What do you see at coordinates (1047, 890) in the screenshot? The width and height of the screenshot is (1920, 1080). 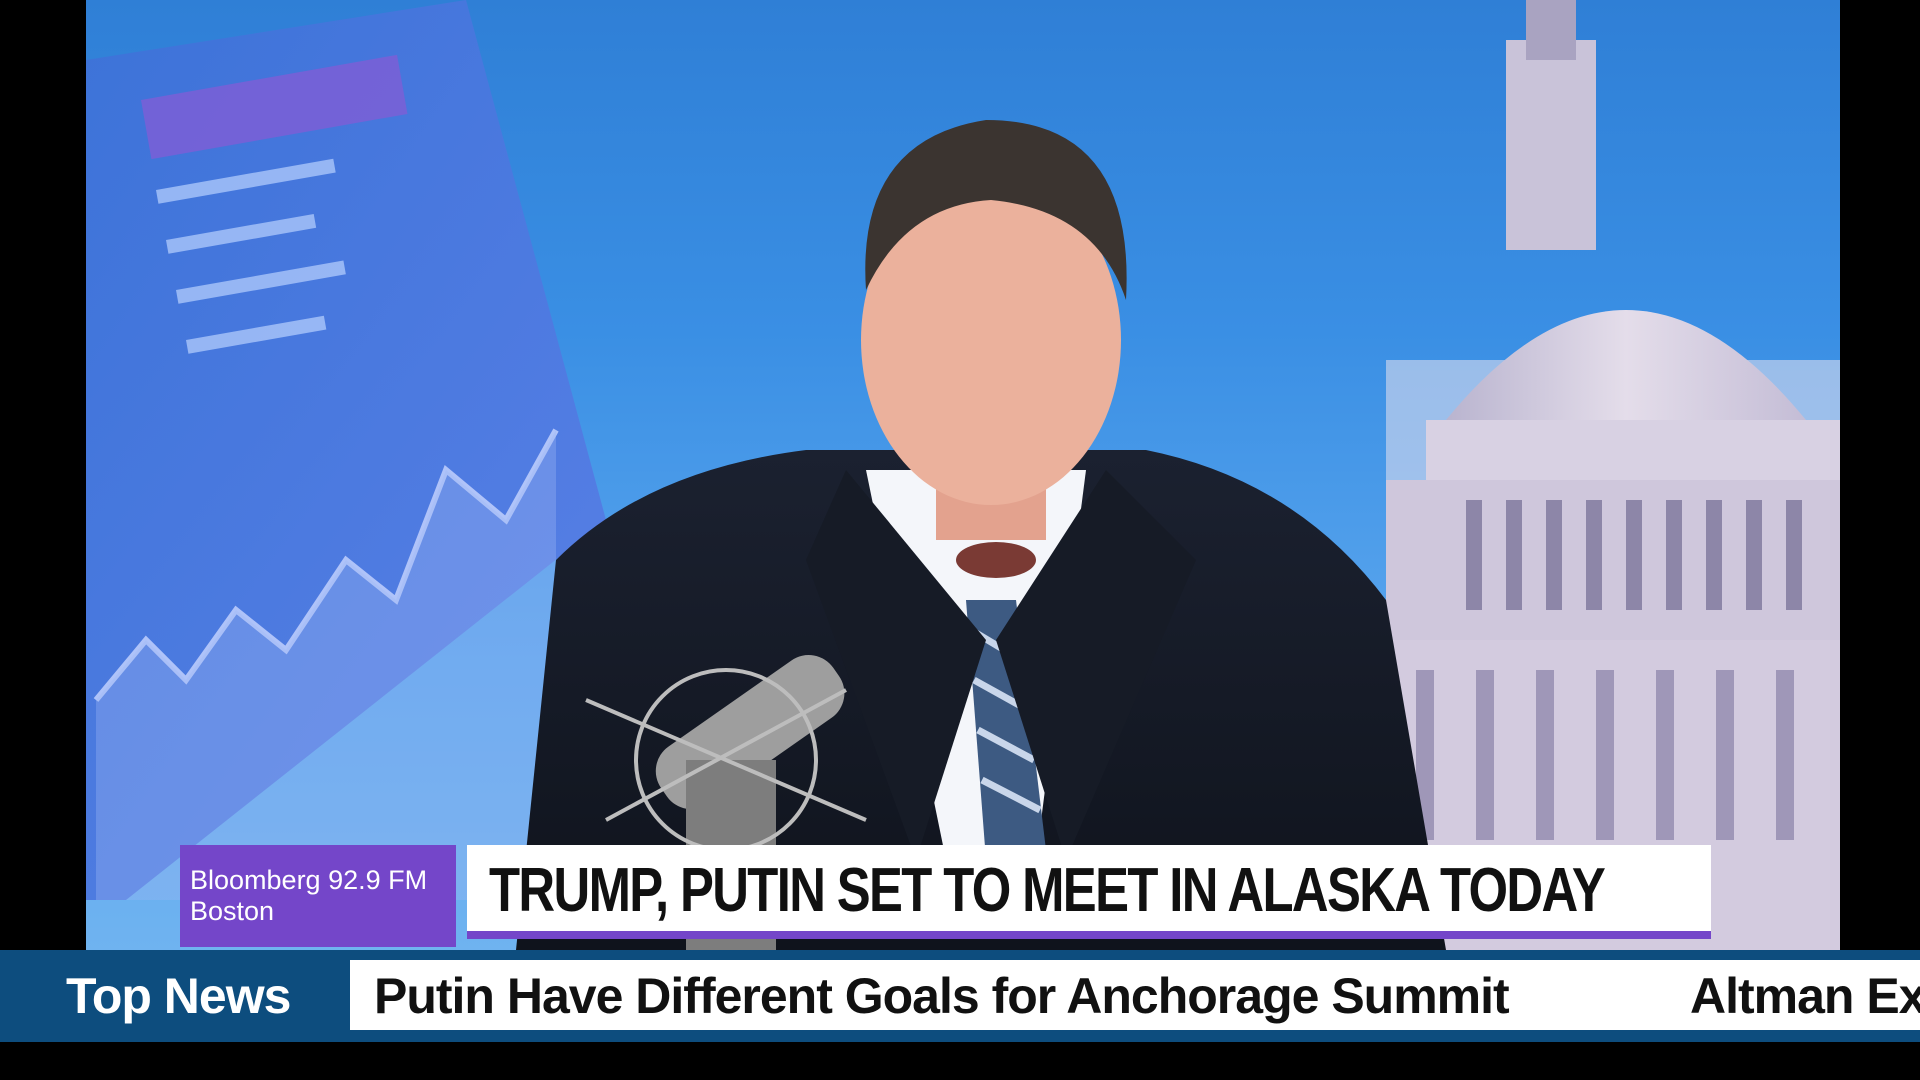 I see `headline-text: TRUMP, PUTIN SET TO MEET IN ALASKA TODAY` at bounding box center [1047, 890].